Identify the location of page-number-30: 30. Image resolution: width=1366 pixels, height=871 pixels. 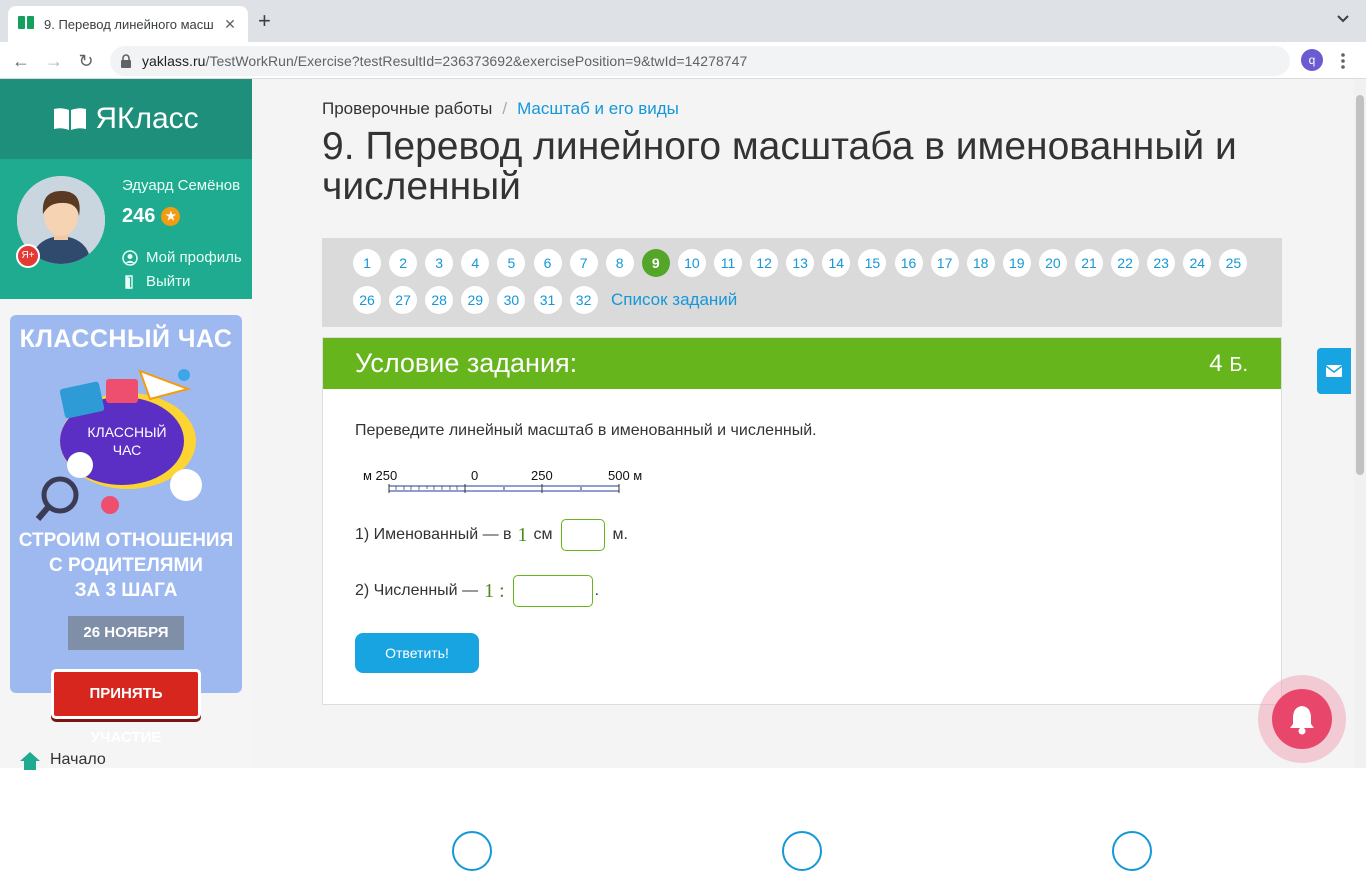
(511, 300).